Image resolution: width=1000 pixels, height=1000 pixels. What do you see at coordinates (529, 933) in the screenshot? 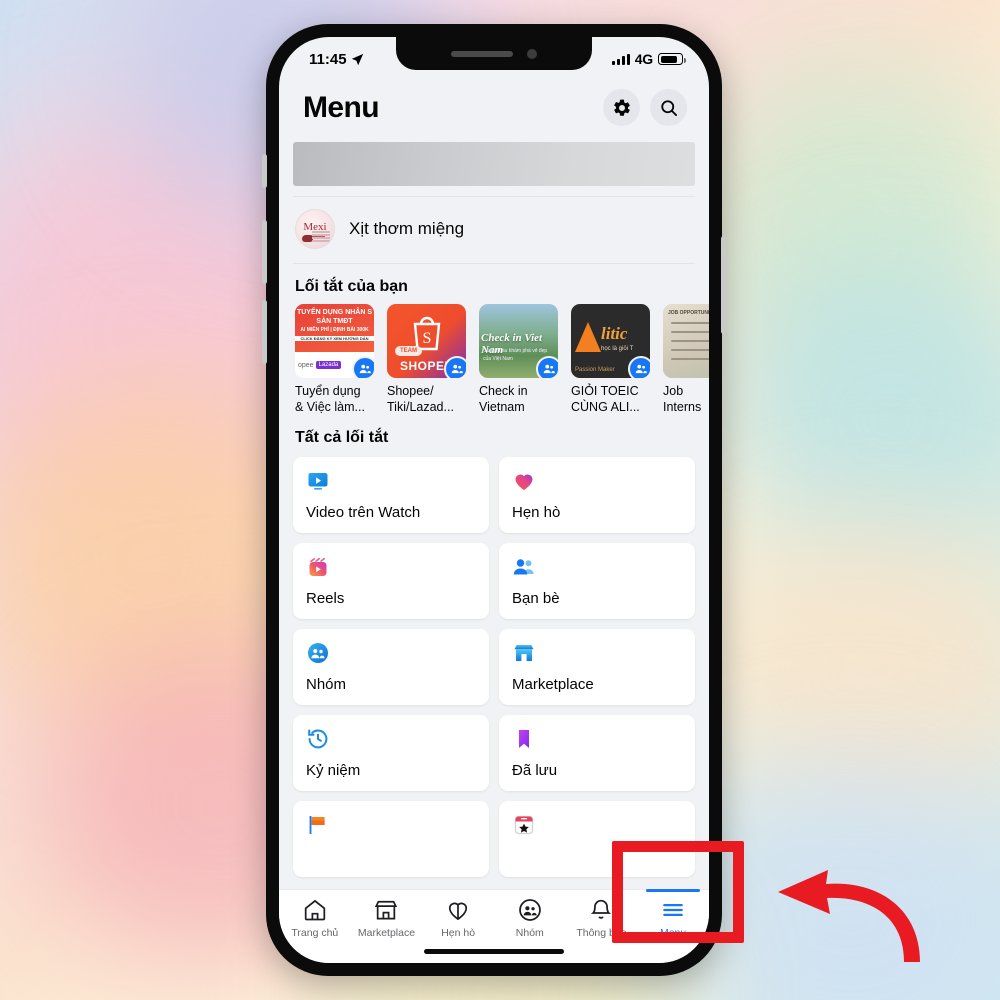
I see `nav-label: Nhóm` at bounding box center [529, 933].